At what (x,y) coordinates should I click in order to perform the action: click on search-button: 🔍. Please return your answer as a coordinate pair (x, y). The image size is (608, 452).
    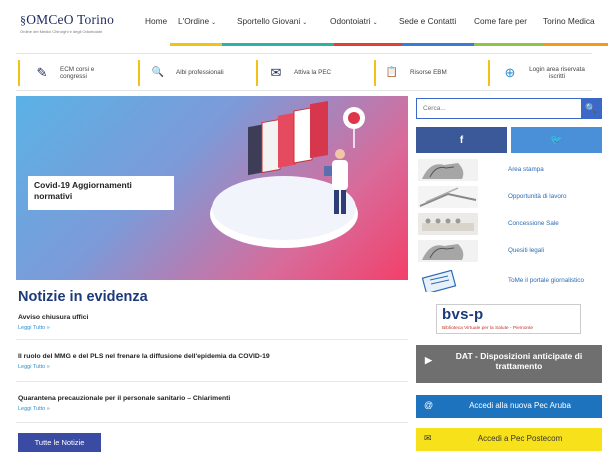
    Looking at the image, I should click on (591, 108).